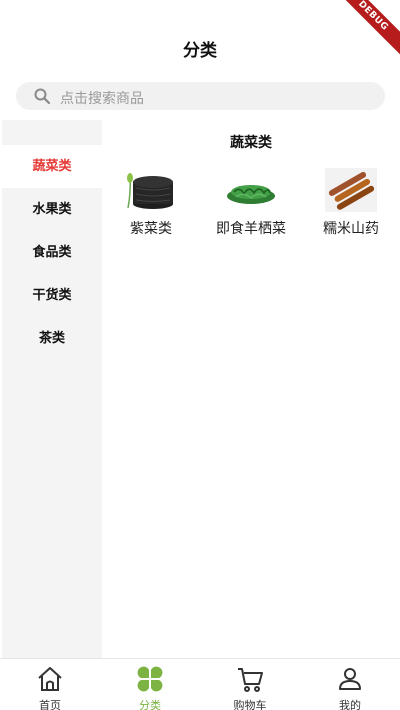 Image resolution: width=400 pixels, height=710 pixels. I want to click on product-image-yam, so click(351, 190).